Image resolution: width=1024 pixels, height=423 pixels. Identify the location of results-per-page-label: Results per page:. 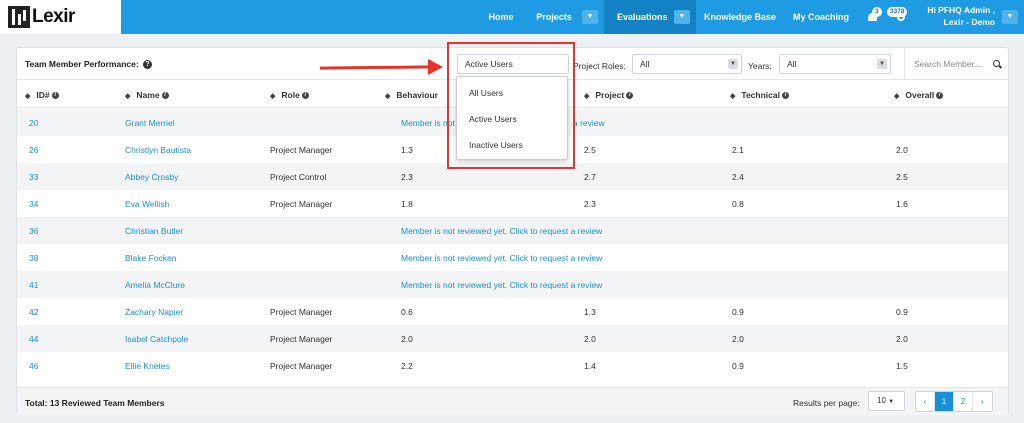
(826, 403).